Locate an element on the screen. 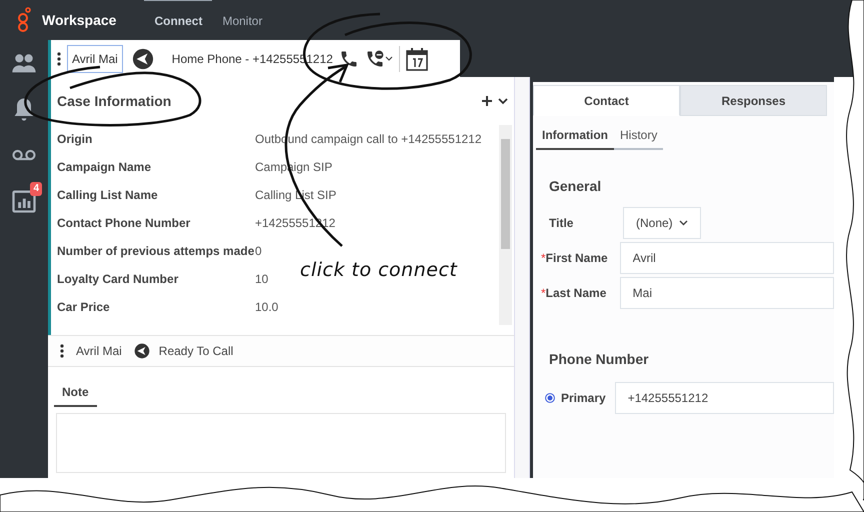 Image resolution: width=864 pixels, height=512 pixels. section-heading: Phone Number is located at coordinates (599, 359).